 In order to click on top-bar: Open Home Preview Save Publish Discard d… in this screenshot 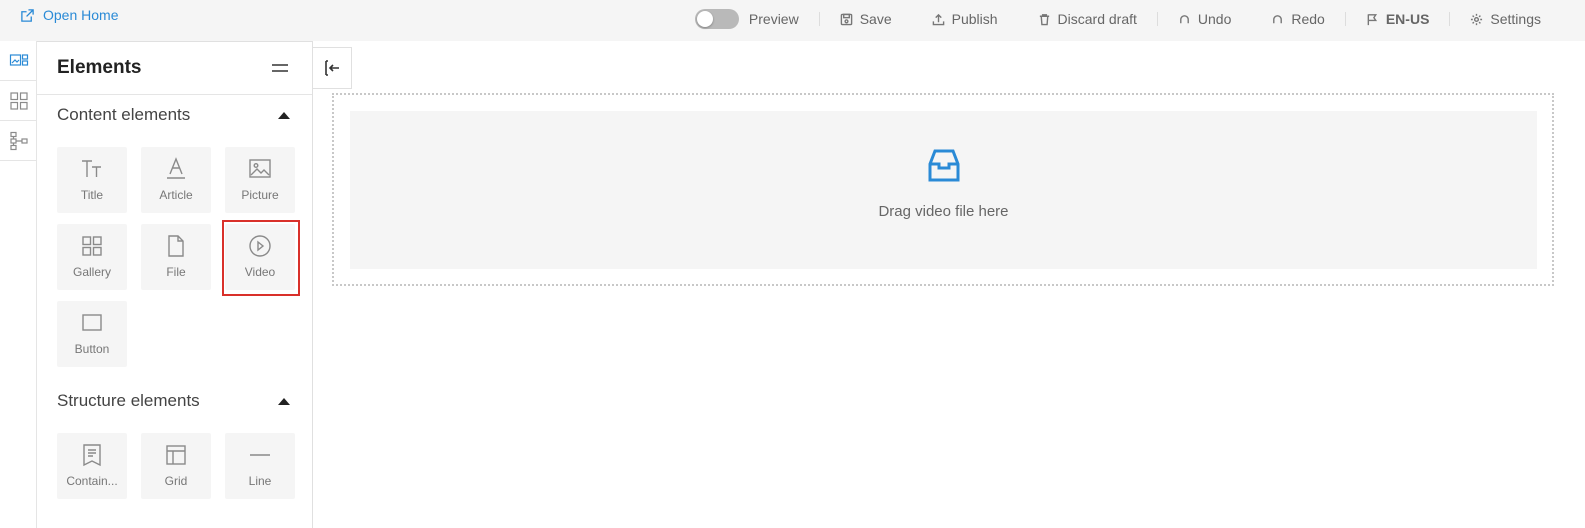, I will do `click(792, 20)`.